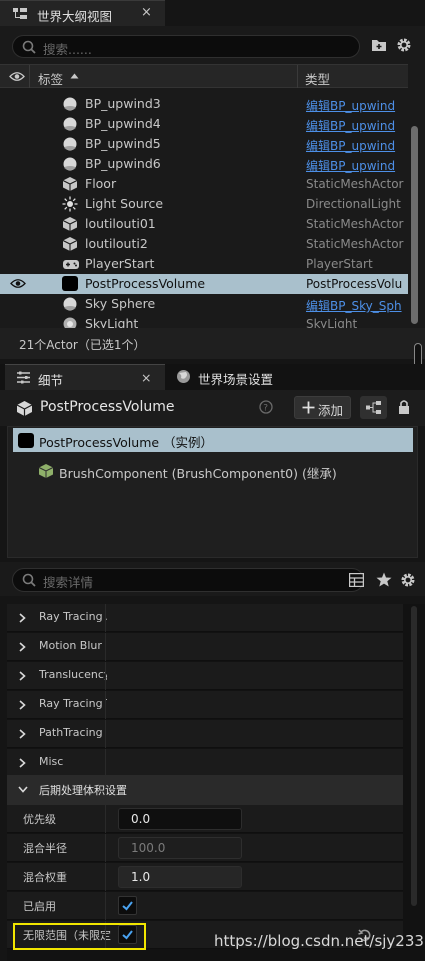  What do you see at coordinates (51, 761) in the screenshot?
I see `section-label: Misc` at bounding box center [51, 761].